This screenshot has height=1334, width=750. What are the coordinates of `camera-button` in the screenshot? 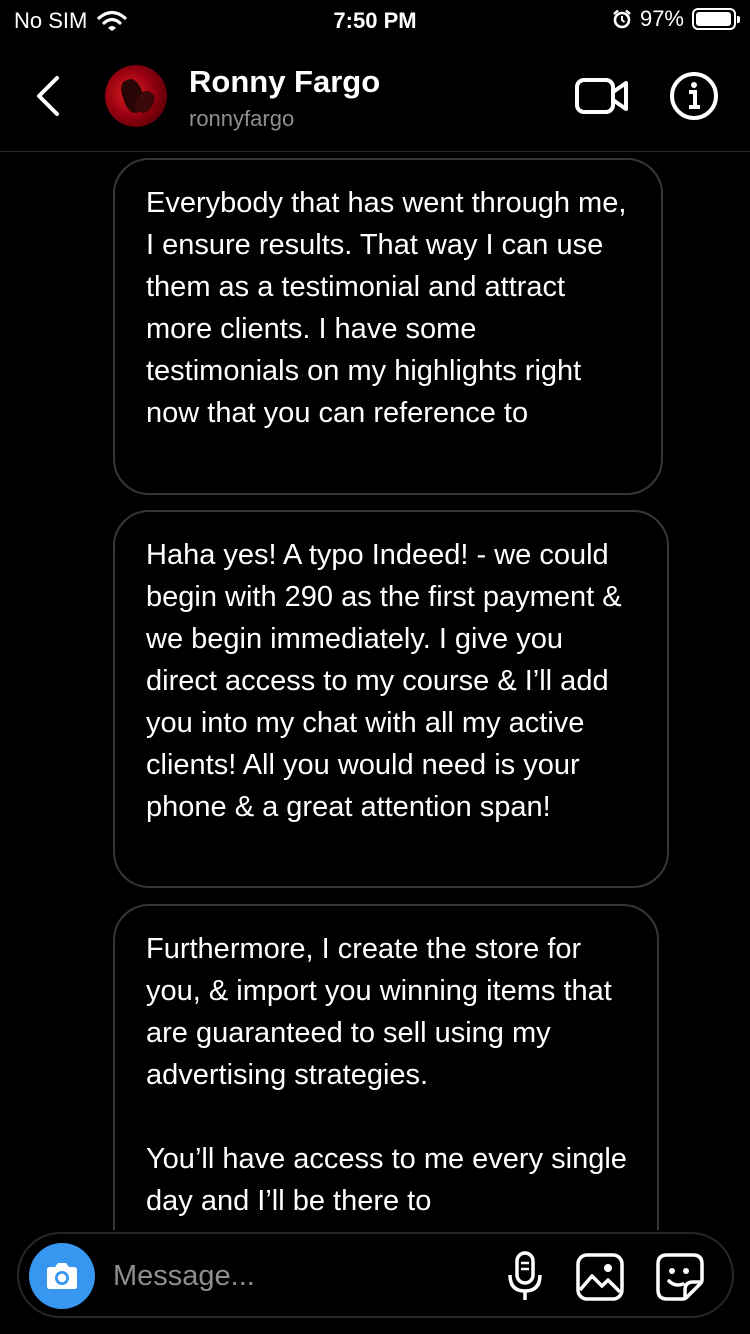 It's located at (62, 1276).